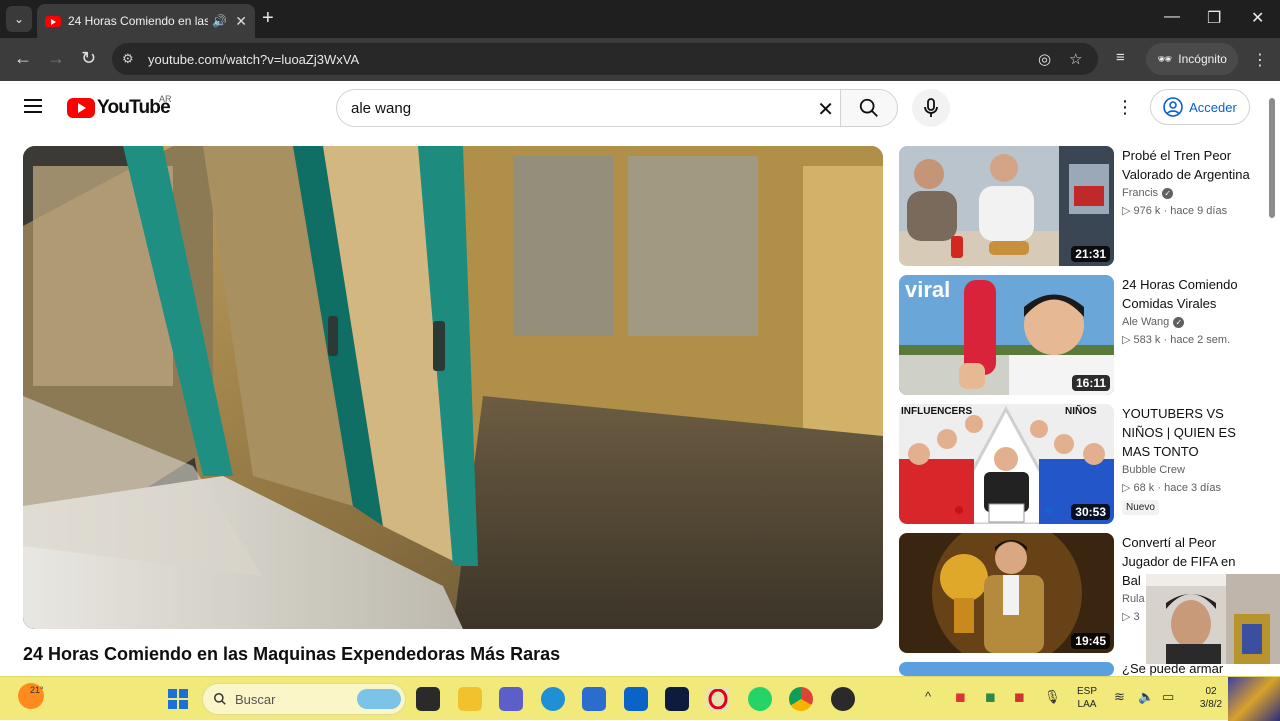 The width and height of the screenshot is (1280, 721). I want to click on windows-start-icon, so click(178, 699).